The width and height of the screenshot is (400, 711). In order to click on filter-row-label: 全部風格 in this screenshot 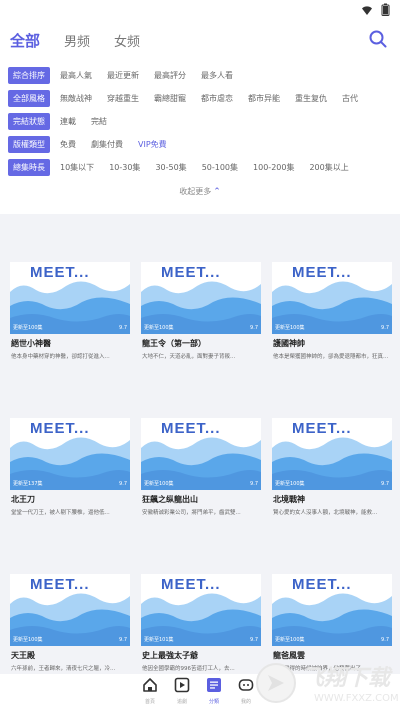, I will do `click(29, 98)`.